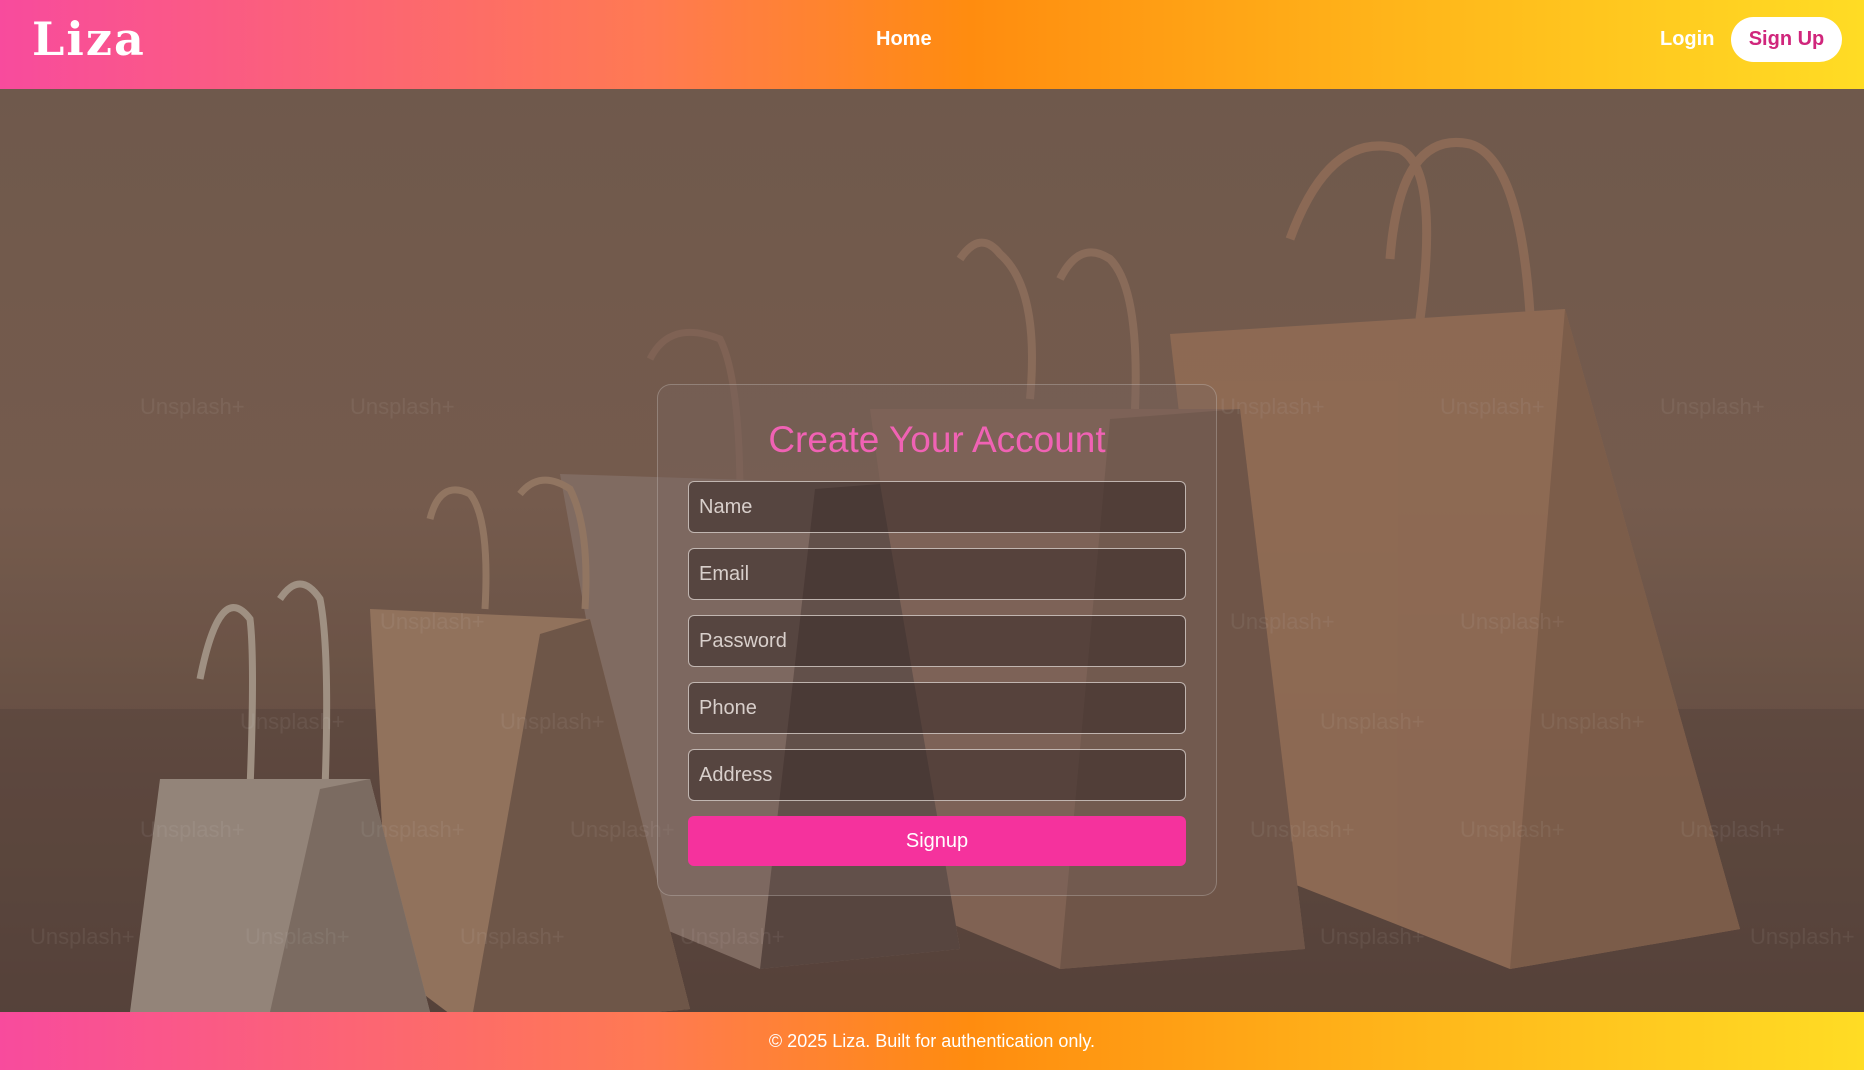  Describe the element at coordinates (937, 841) in the screenshot. I see `signup-submit-button: Signup` at that location.